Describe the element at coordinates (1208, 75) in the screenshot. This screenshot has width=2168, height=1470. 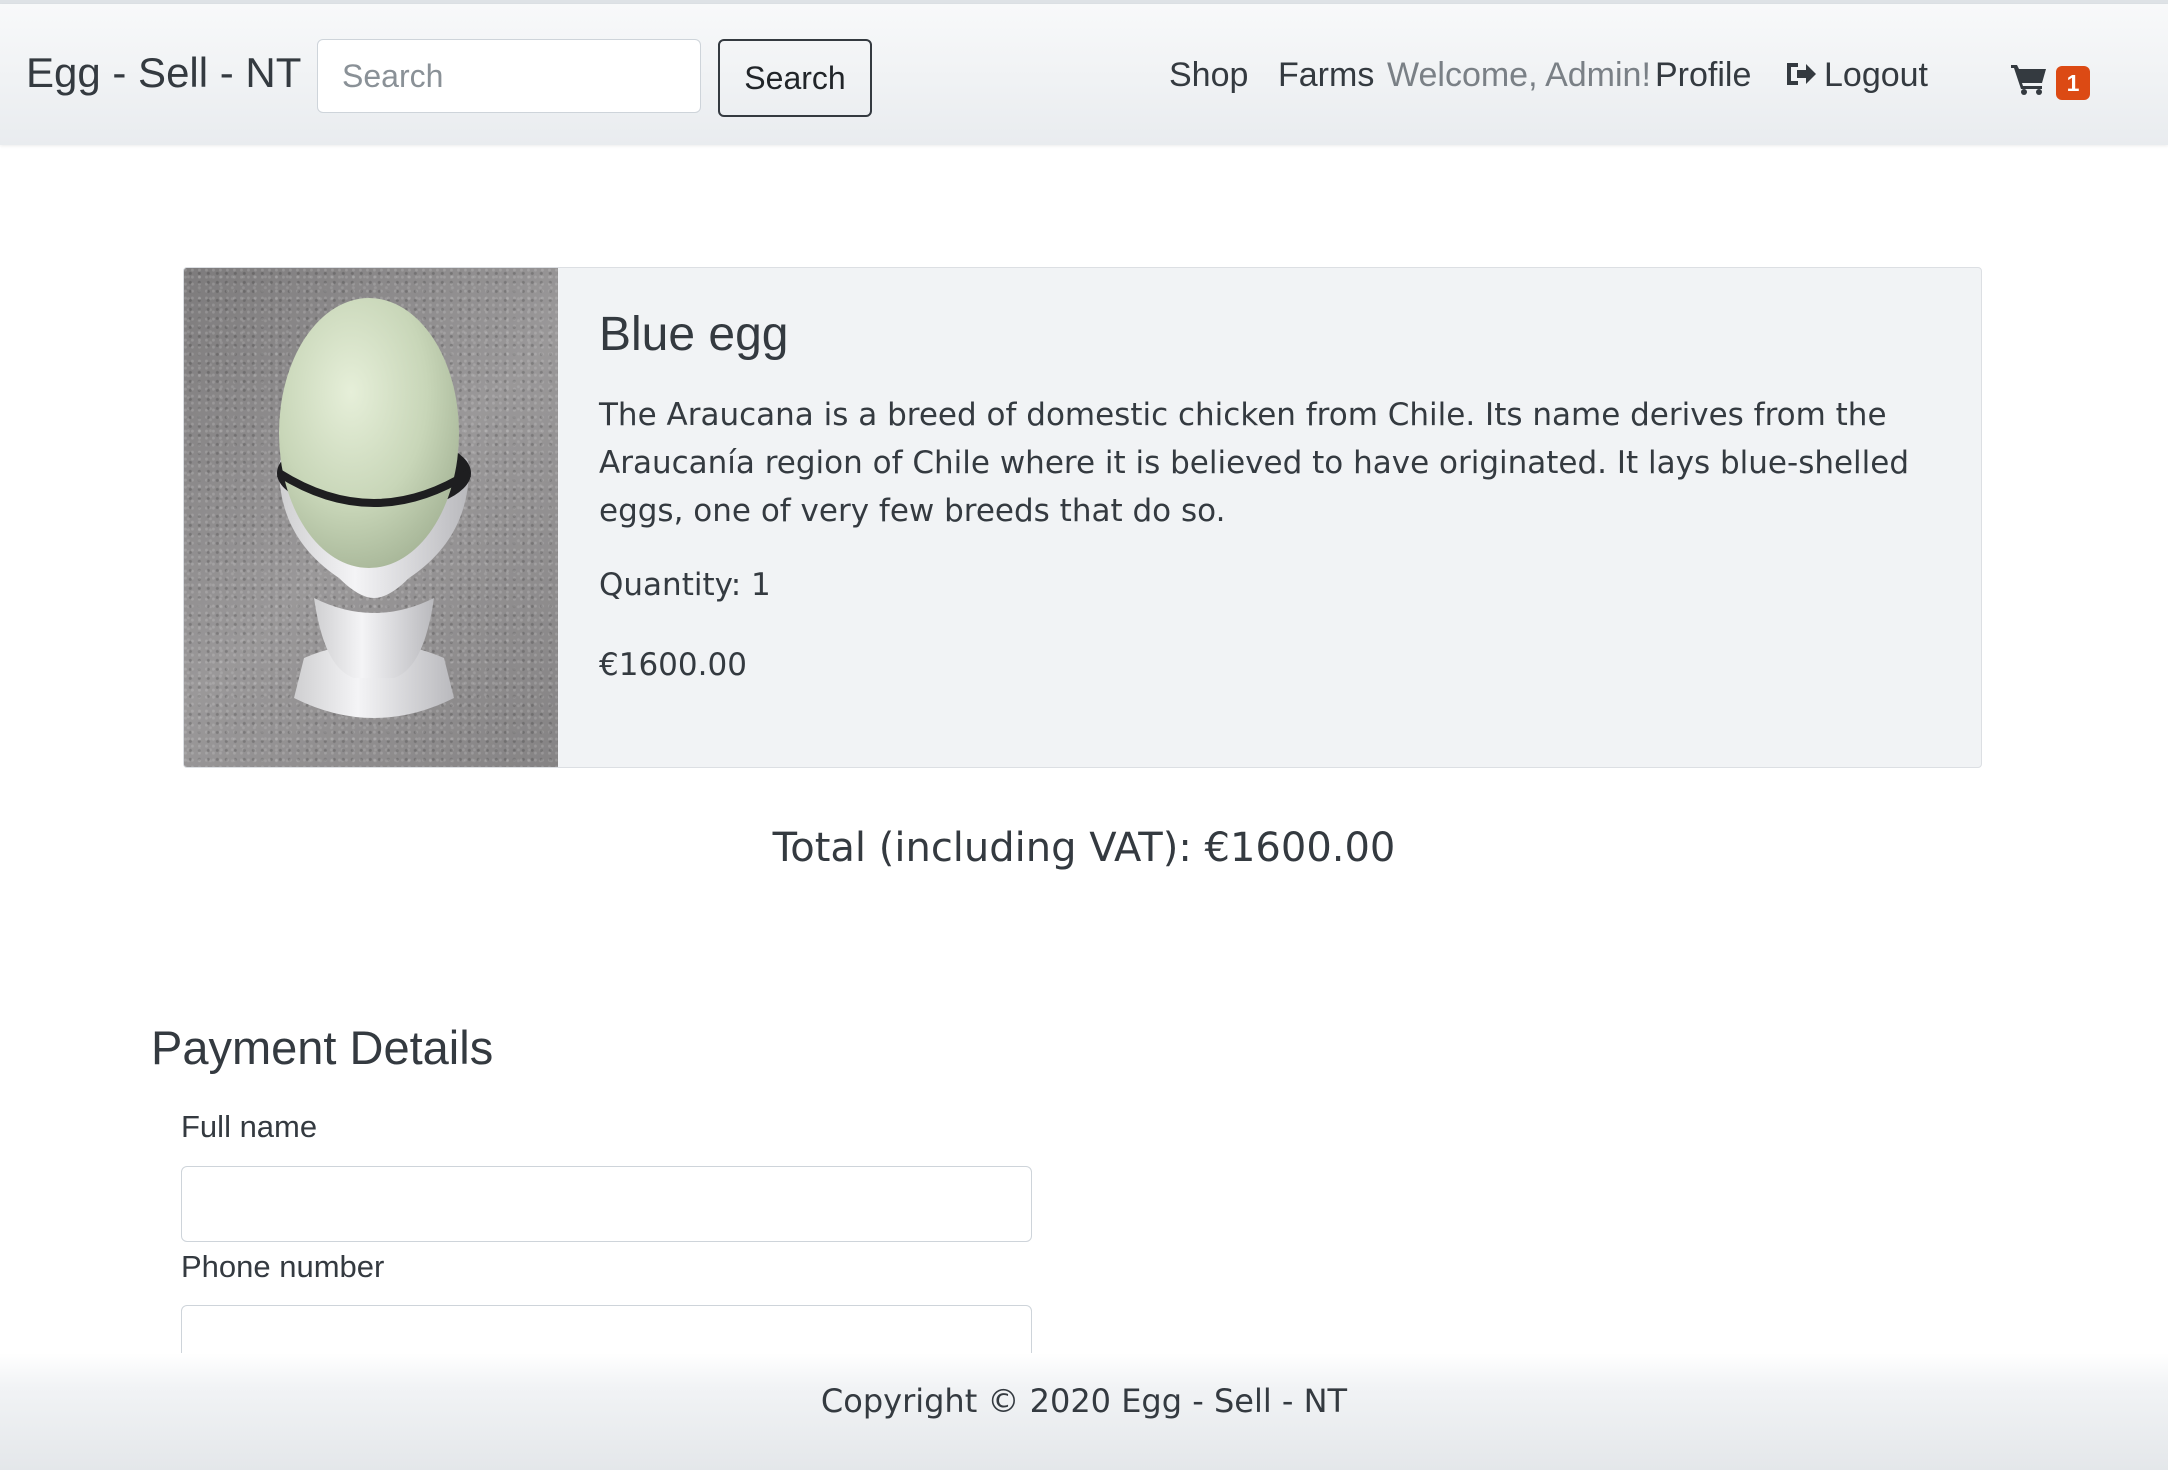
I see `nav-shop-link: Shop` at that location.